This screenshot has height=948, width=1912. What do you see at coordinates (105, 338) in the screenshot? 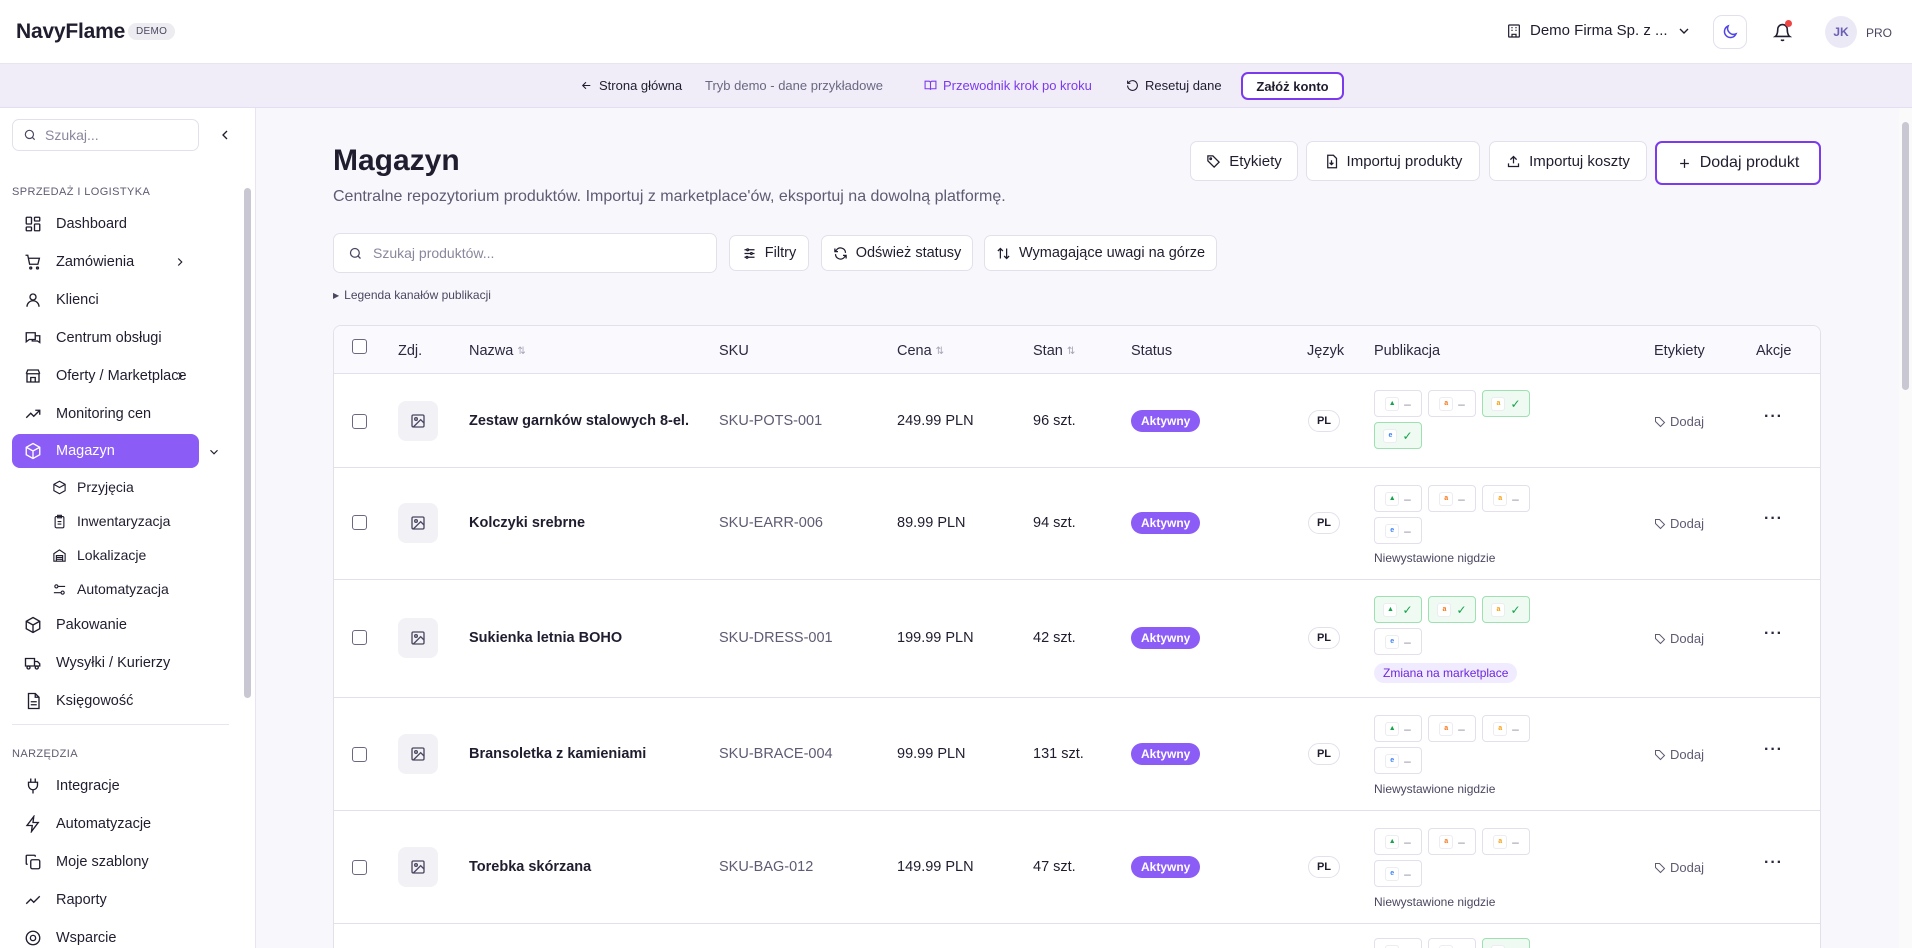
I see `sidebar-item-service-center: Centrum obsługi` at bounding box center [105, 338].